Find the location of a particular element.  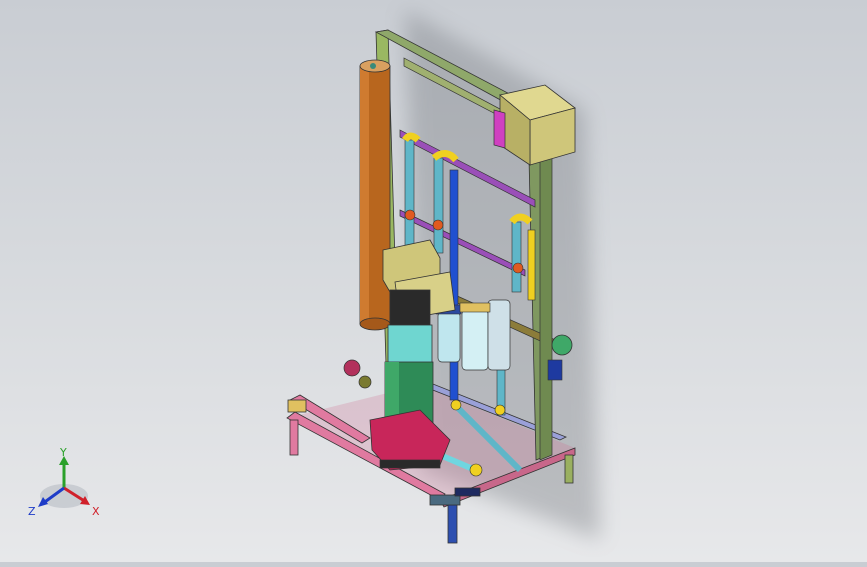

z-axis-label: Z is located at coordinates (32, 511).